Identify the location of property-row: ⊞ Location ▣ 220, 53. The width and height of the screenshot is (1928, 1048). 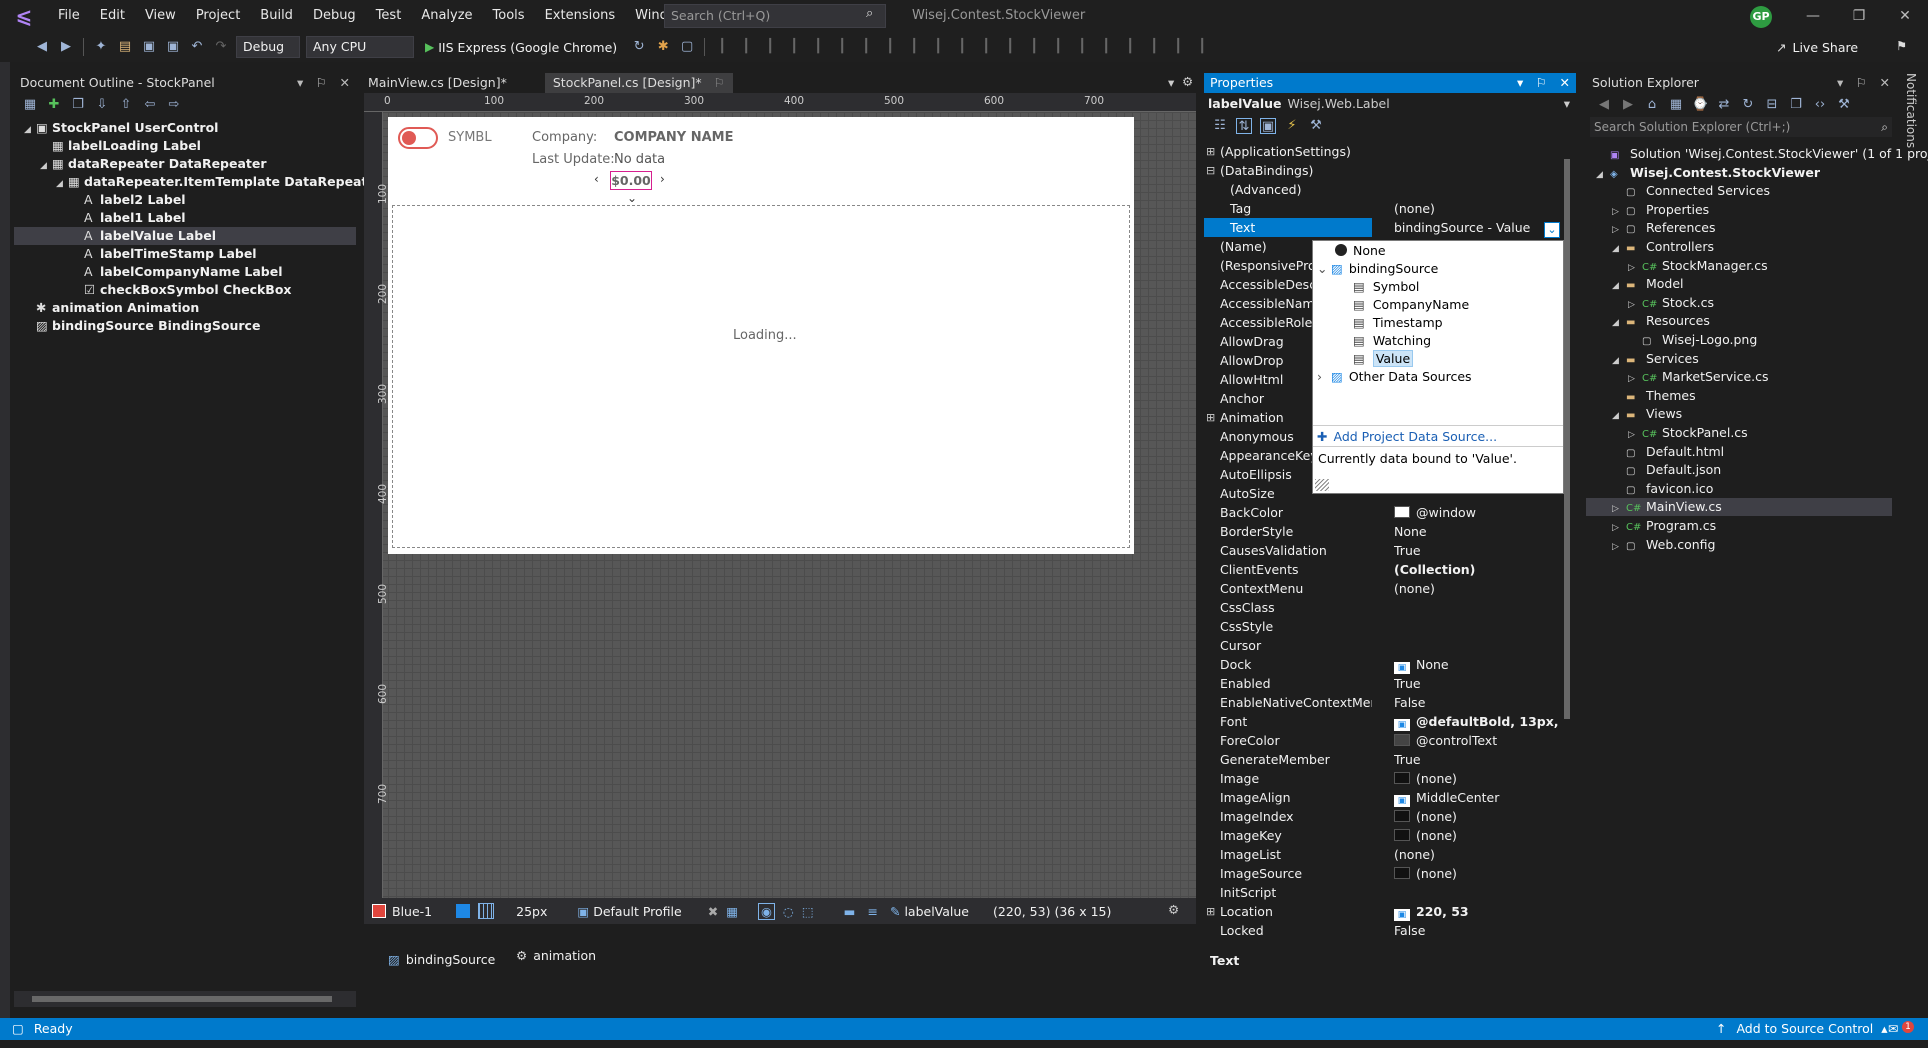
(1390, 911).